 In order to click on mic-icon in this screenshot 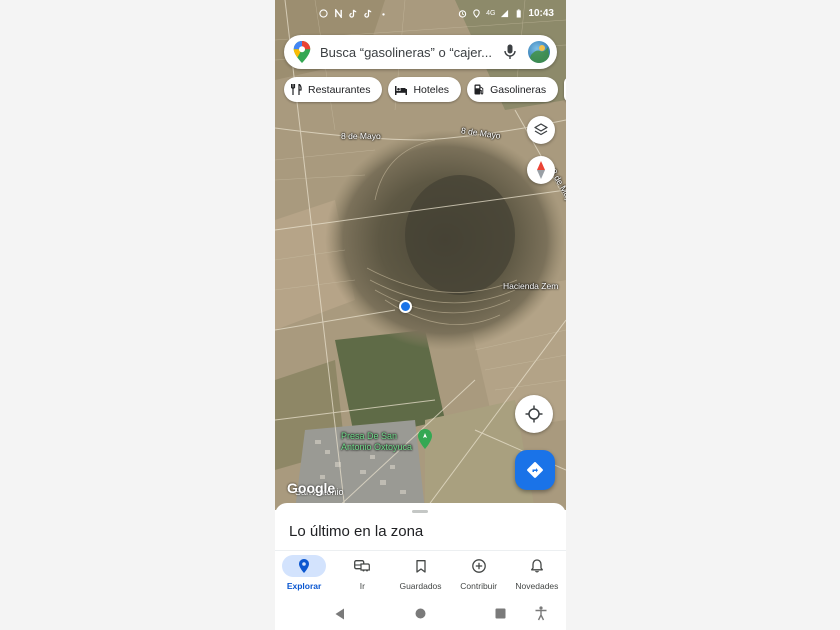, I will do `click(510, 52)`.